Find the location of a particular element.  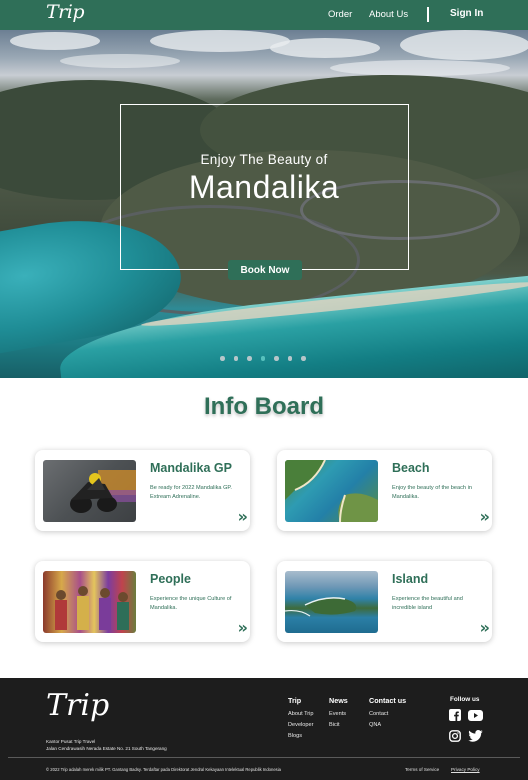

carousel-dot-active is located at coordinates (262, 358).